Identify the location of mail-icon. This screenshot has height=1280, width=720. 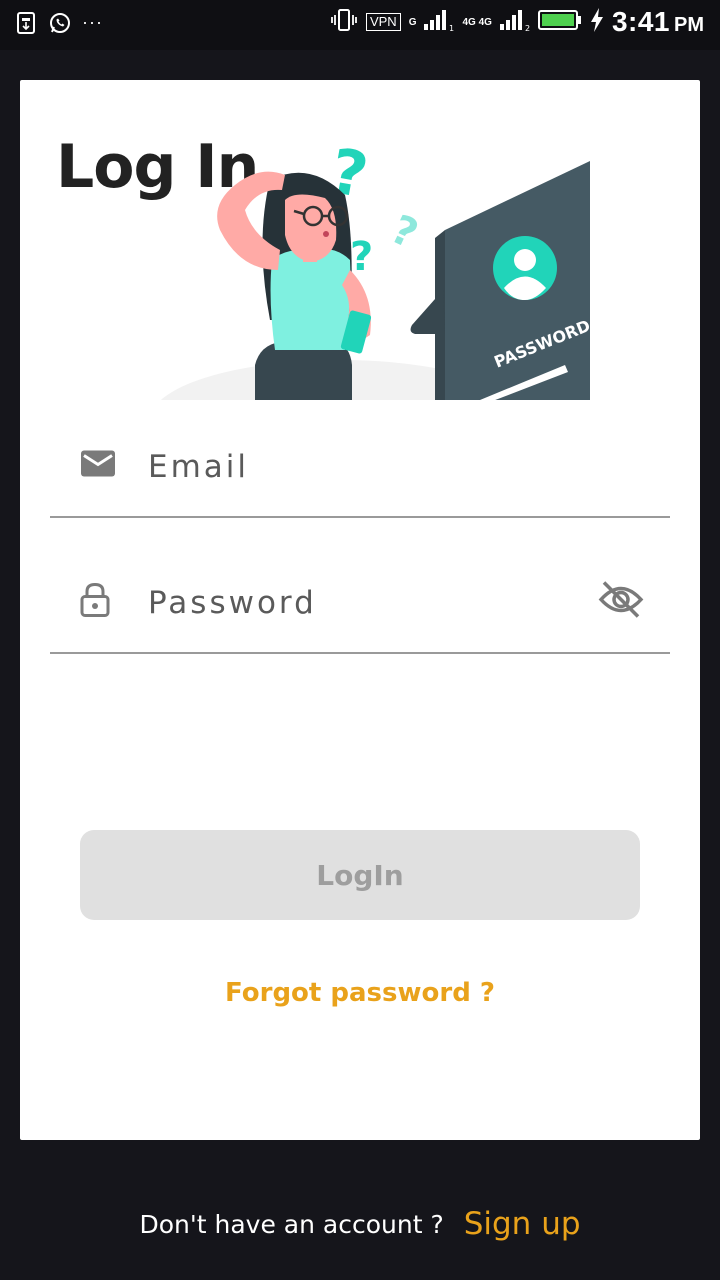
(98, 466).